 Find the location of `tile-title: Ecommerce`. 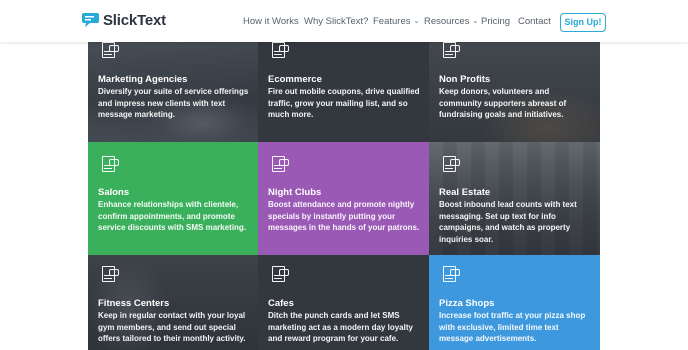

tile-title: Ecommerce is located at coordinates (295, 79).